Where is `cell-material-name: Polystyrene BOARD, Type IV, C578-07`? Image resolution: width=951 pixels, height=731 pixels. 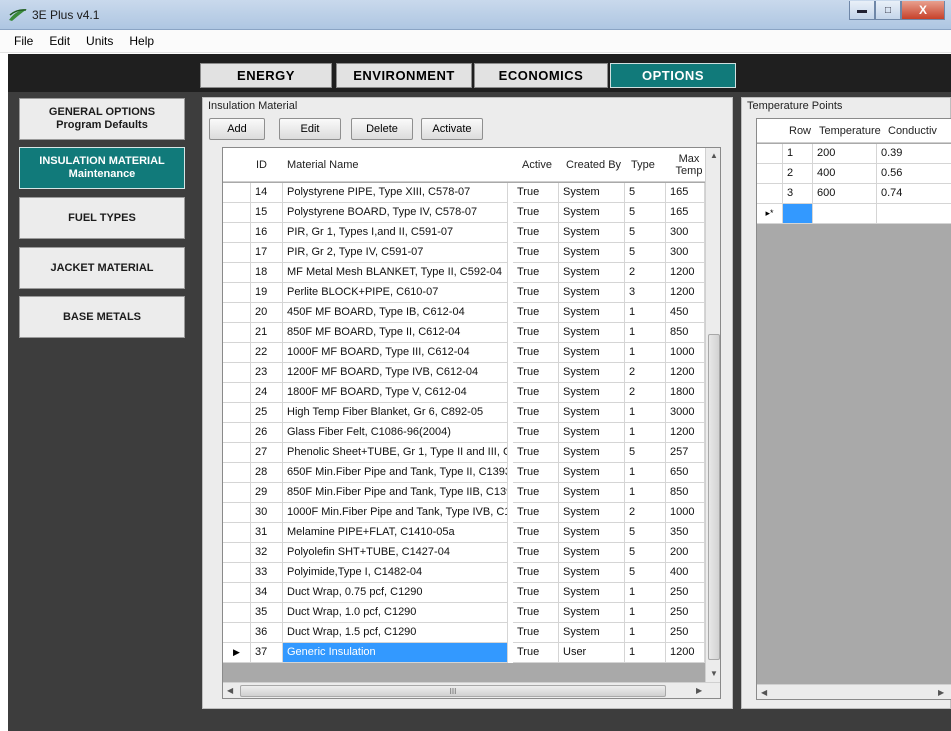 cell-material-name: Polystyrene BOARD, Type IV, C578-07 is located at coordinates (395, 213).